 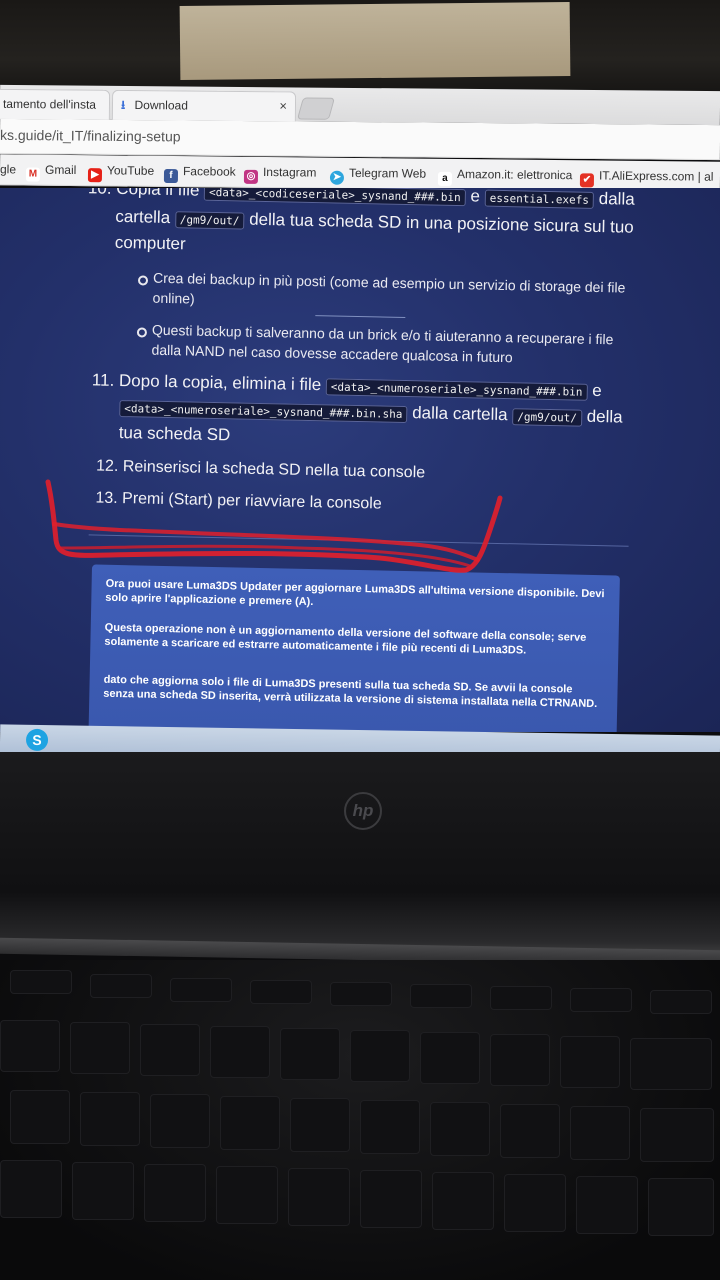 What do you see at coordinates (130, 170) in the screenshot?
I see `bookmark-label: YouTube` at bounding box center [130, 170].